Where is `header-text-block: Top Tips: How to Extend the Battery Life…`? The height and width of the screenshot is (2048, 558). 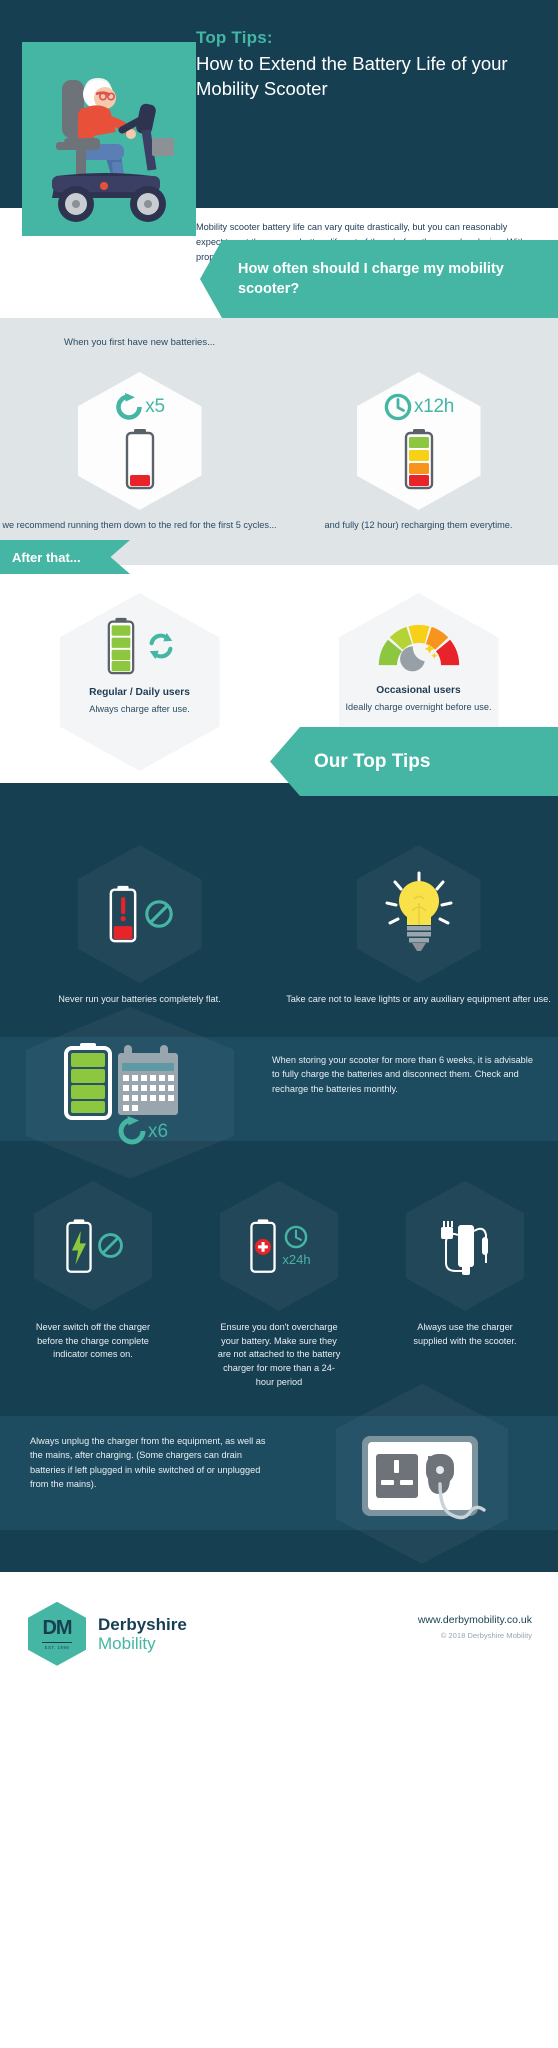 header-text-block: Top Tips: How to Extend the Battery Life… is located at coordinates (371, 64).